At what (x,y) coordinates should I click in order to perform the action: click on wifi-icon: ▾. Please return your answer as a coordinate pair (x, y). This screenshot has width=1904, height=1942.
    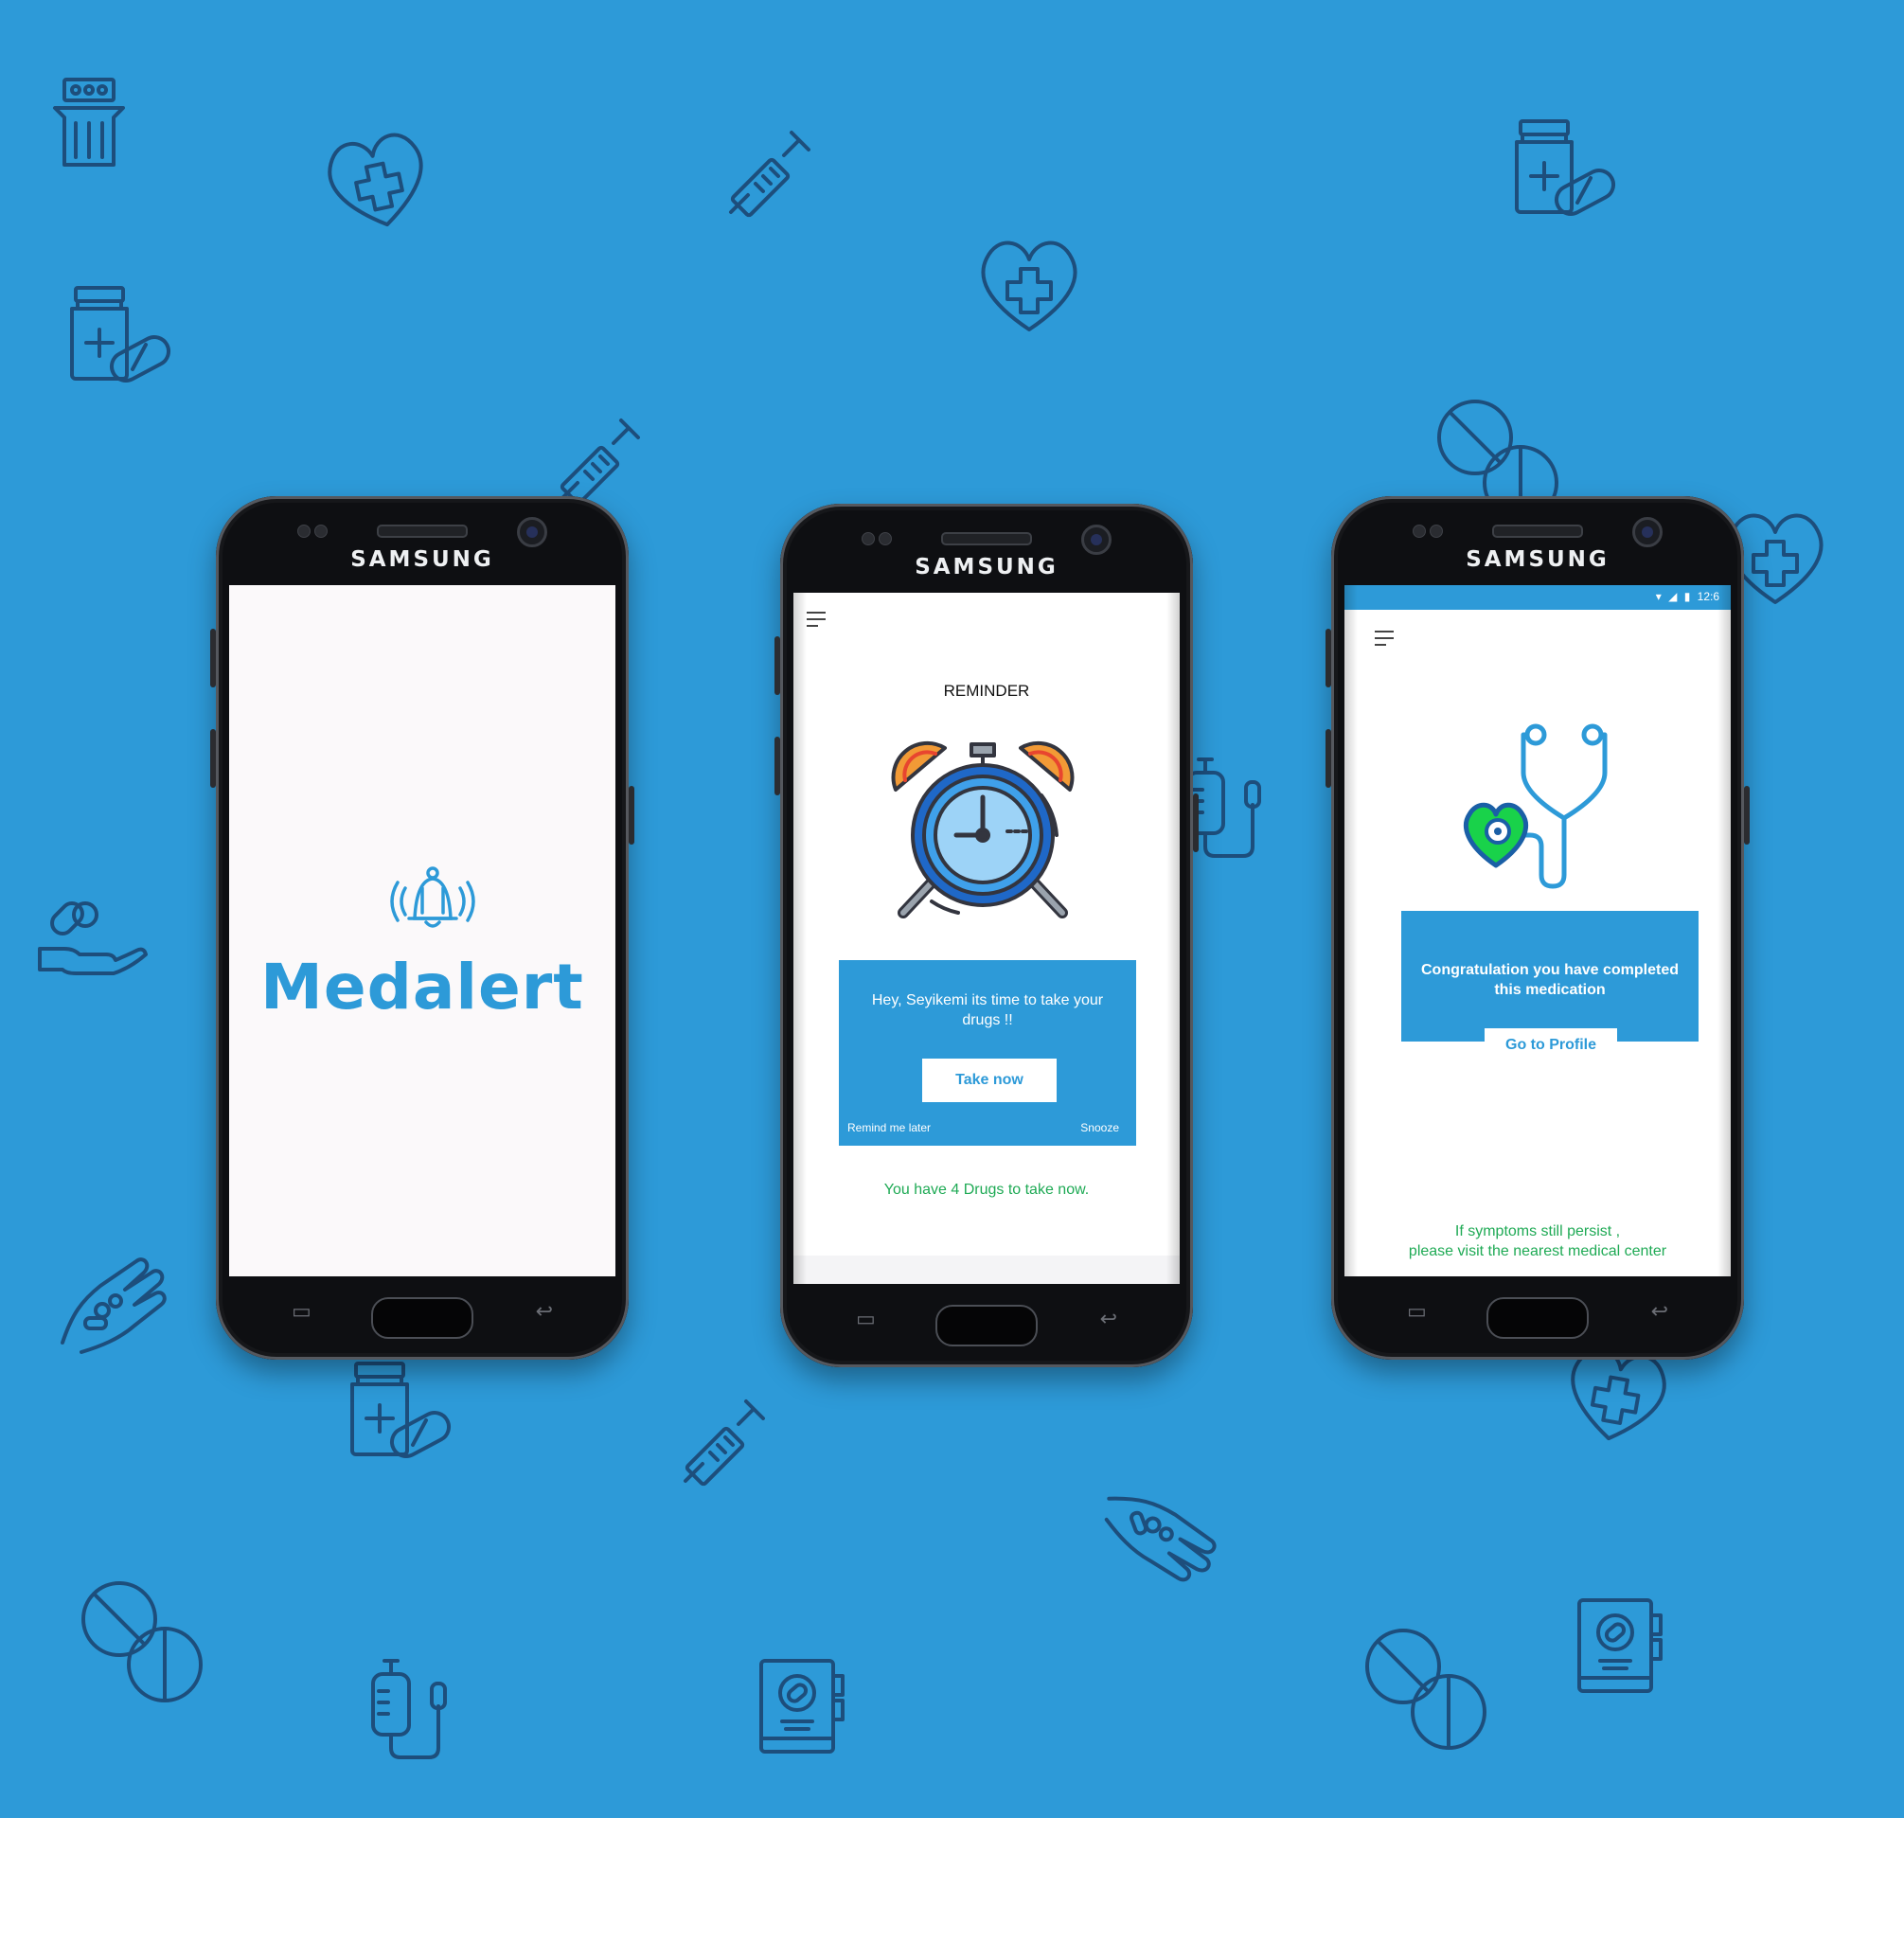
    Looking at the image, I should click on (1658, 596).